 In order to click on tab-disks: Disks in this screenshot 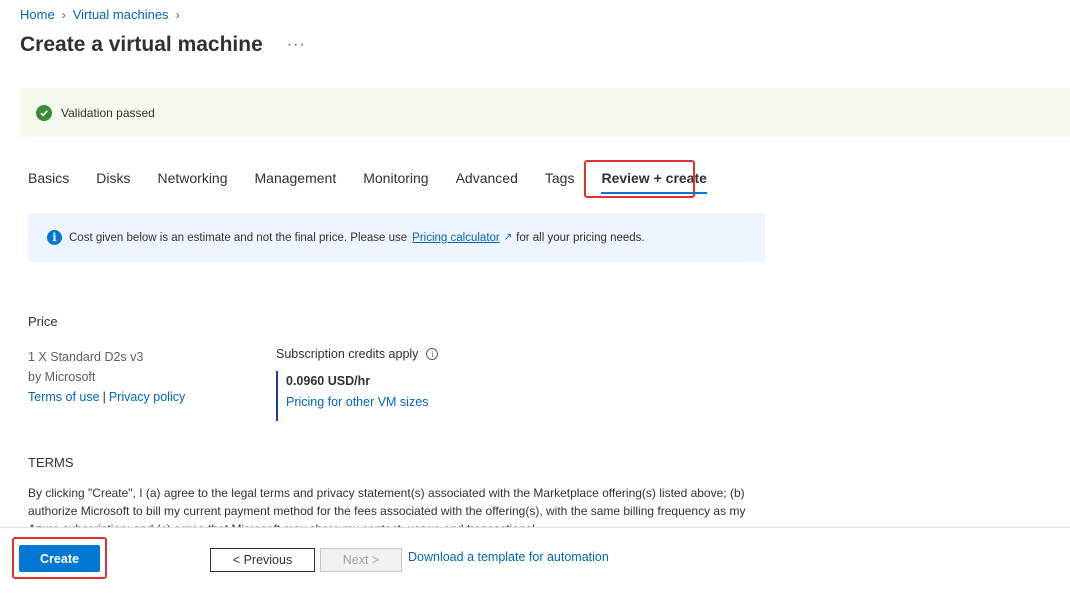, I will do `click(113, 178)`.